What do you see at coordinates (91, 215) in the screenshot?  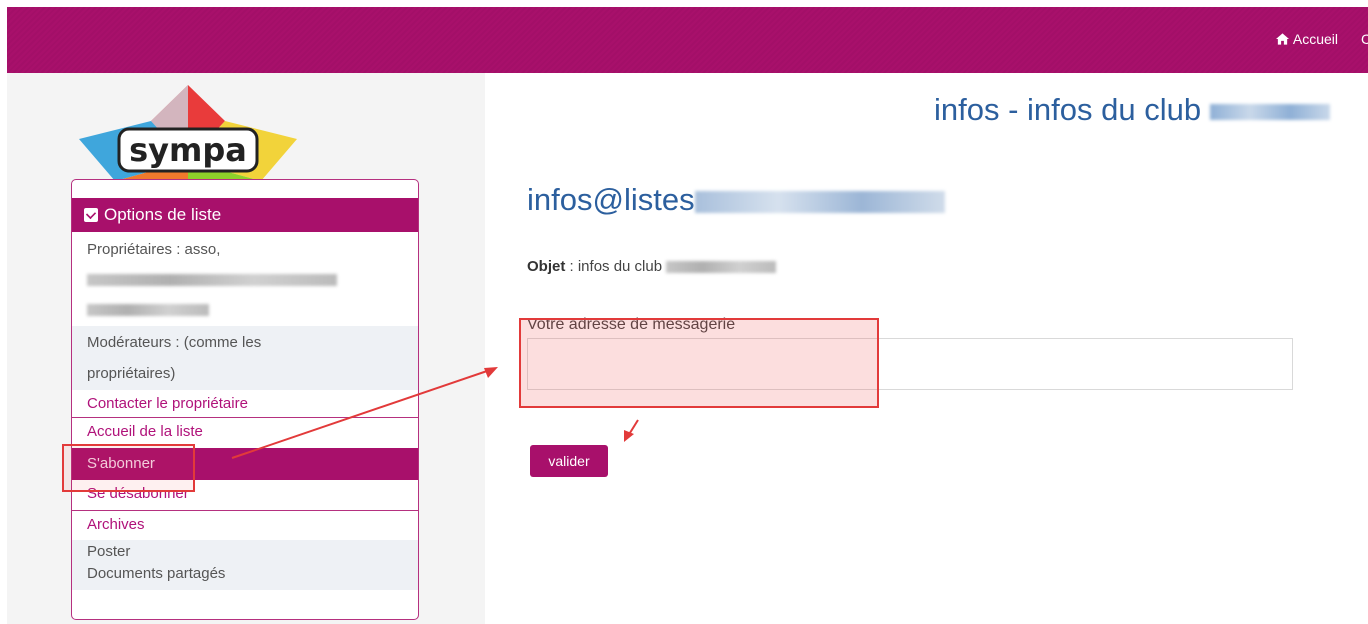 I see `envelope-icon` at bounding box center [91, 215].